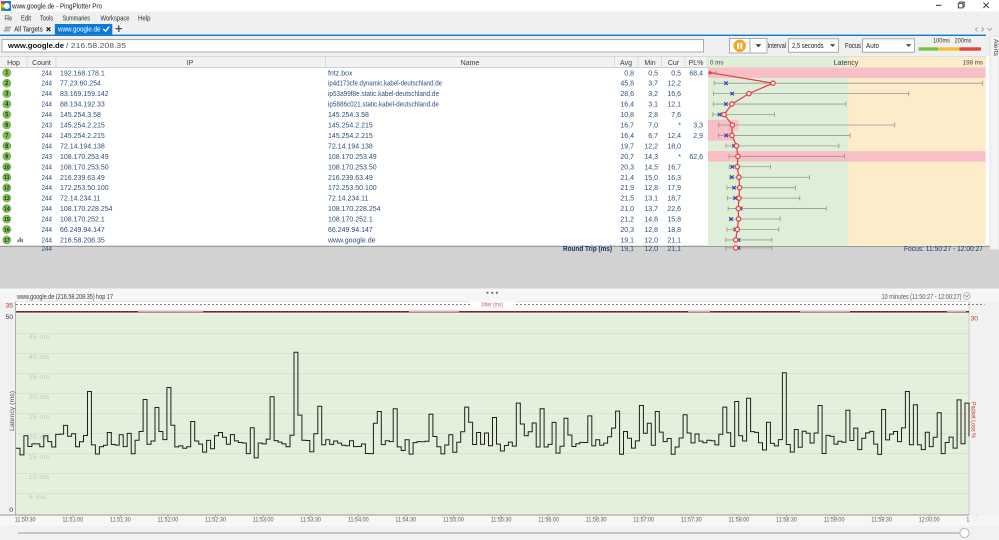  What do you see at coordinates (872, 45) in the screenshot?
I see `svg-text: Auto` at bounding box center [872, 45].